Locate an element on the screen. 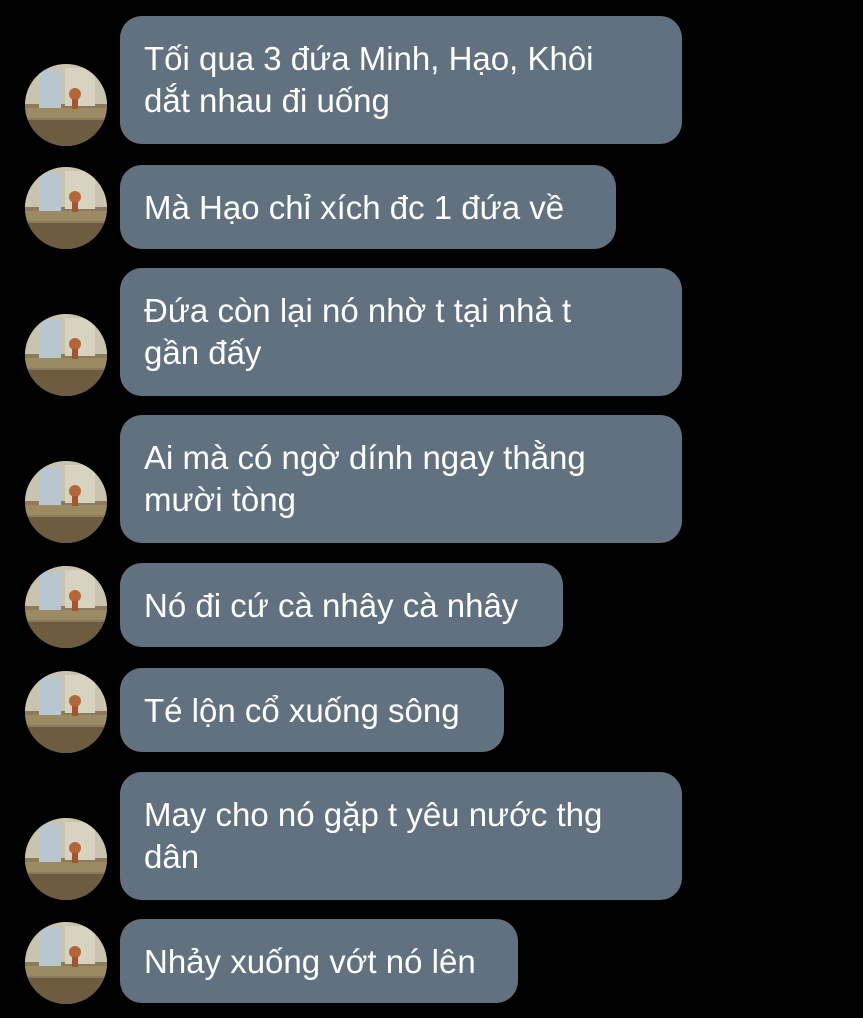 This screenshot has width=863, height=1018. message-bubble: Đứa còn lại nó nhờ t tại nhà t gần đấy is located at coordinates (401, 332).